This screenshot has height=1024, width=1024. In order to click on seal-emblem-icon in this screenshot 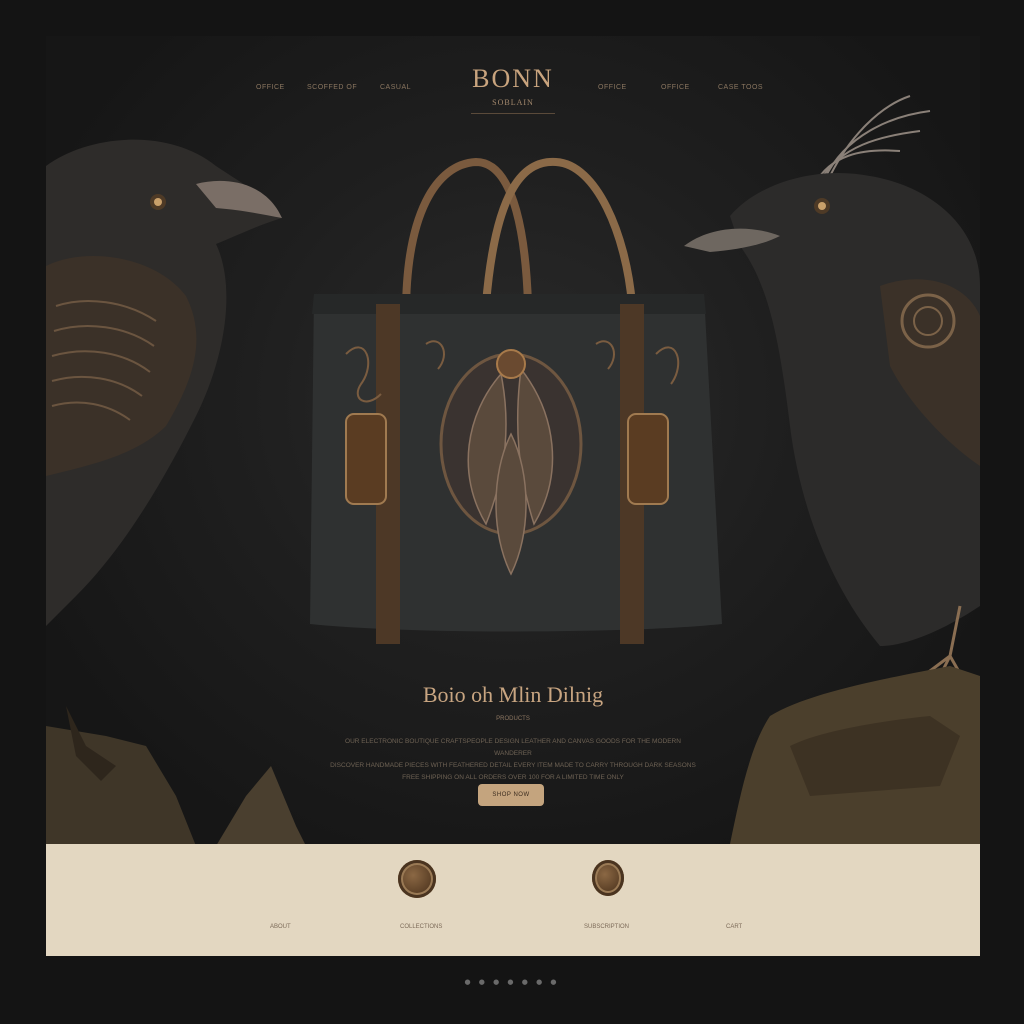, I will do `click(608, 878)`.